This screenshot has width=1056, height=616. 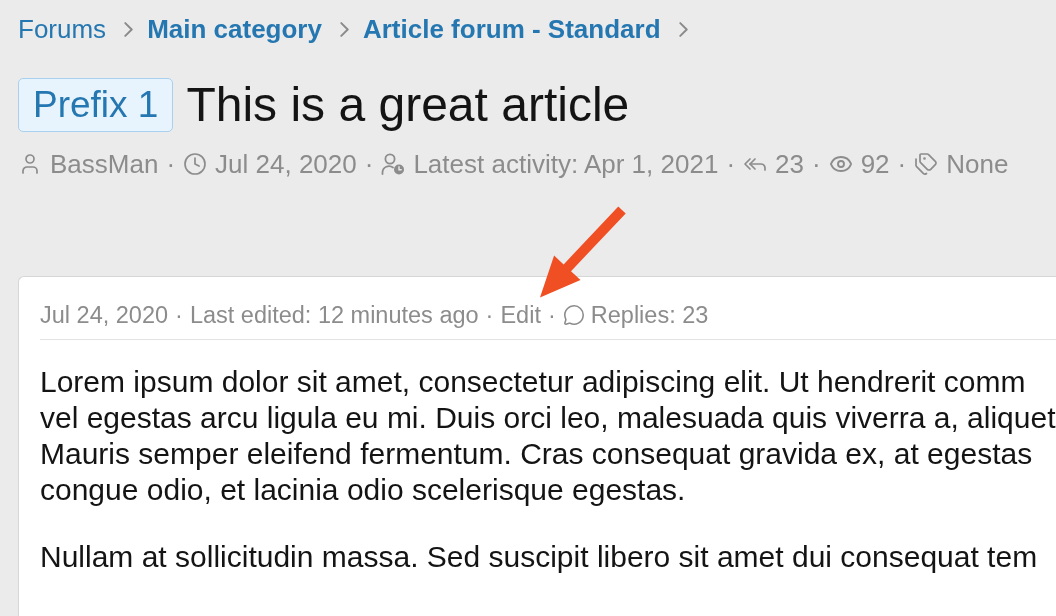 What do you see at coordinates (234, 29) in the screenshot?
I see `breadcrumb-link: Main category` at bounding box center [234, 29].